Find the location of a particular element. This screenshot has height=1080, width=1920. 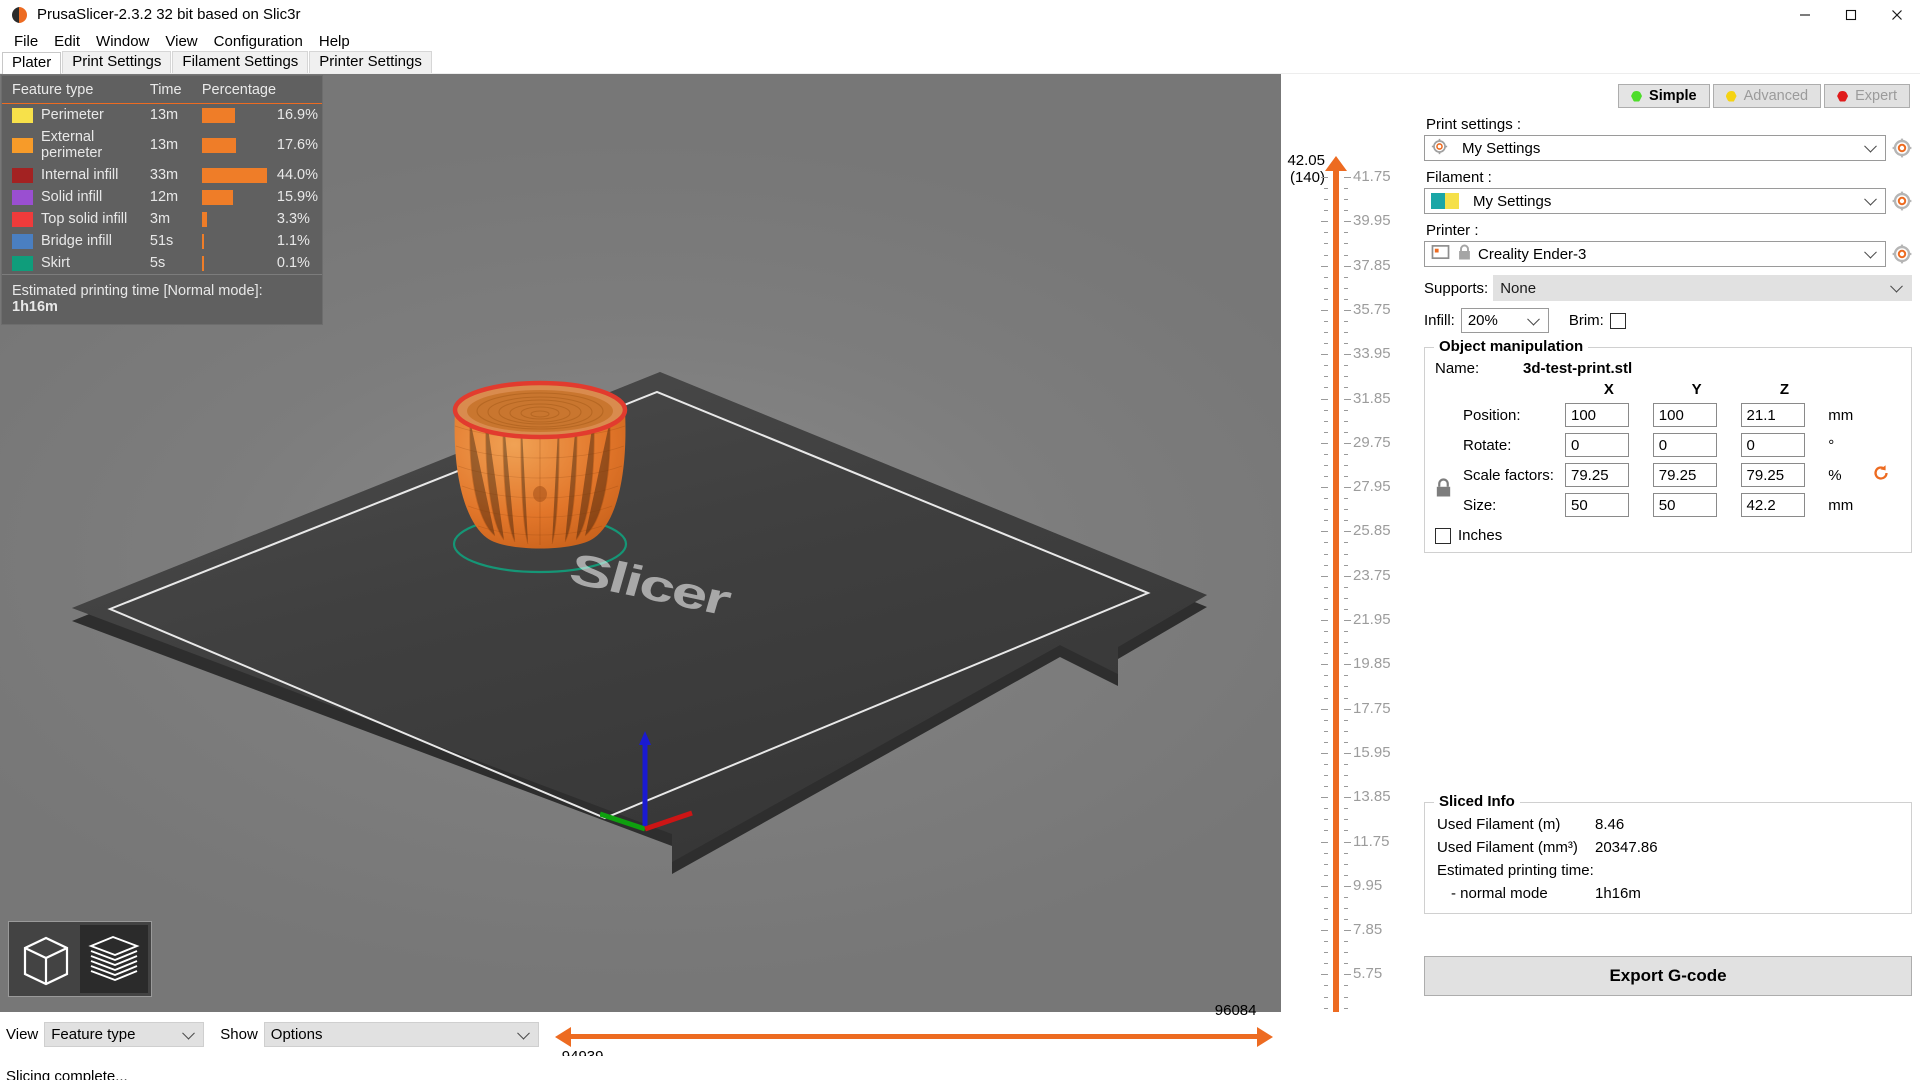

layer-slider-tick-label: 13.85 is located at coordinates (1372, 797).